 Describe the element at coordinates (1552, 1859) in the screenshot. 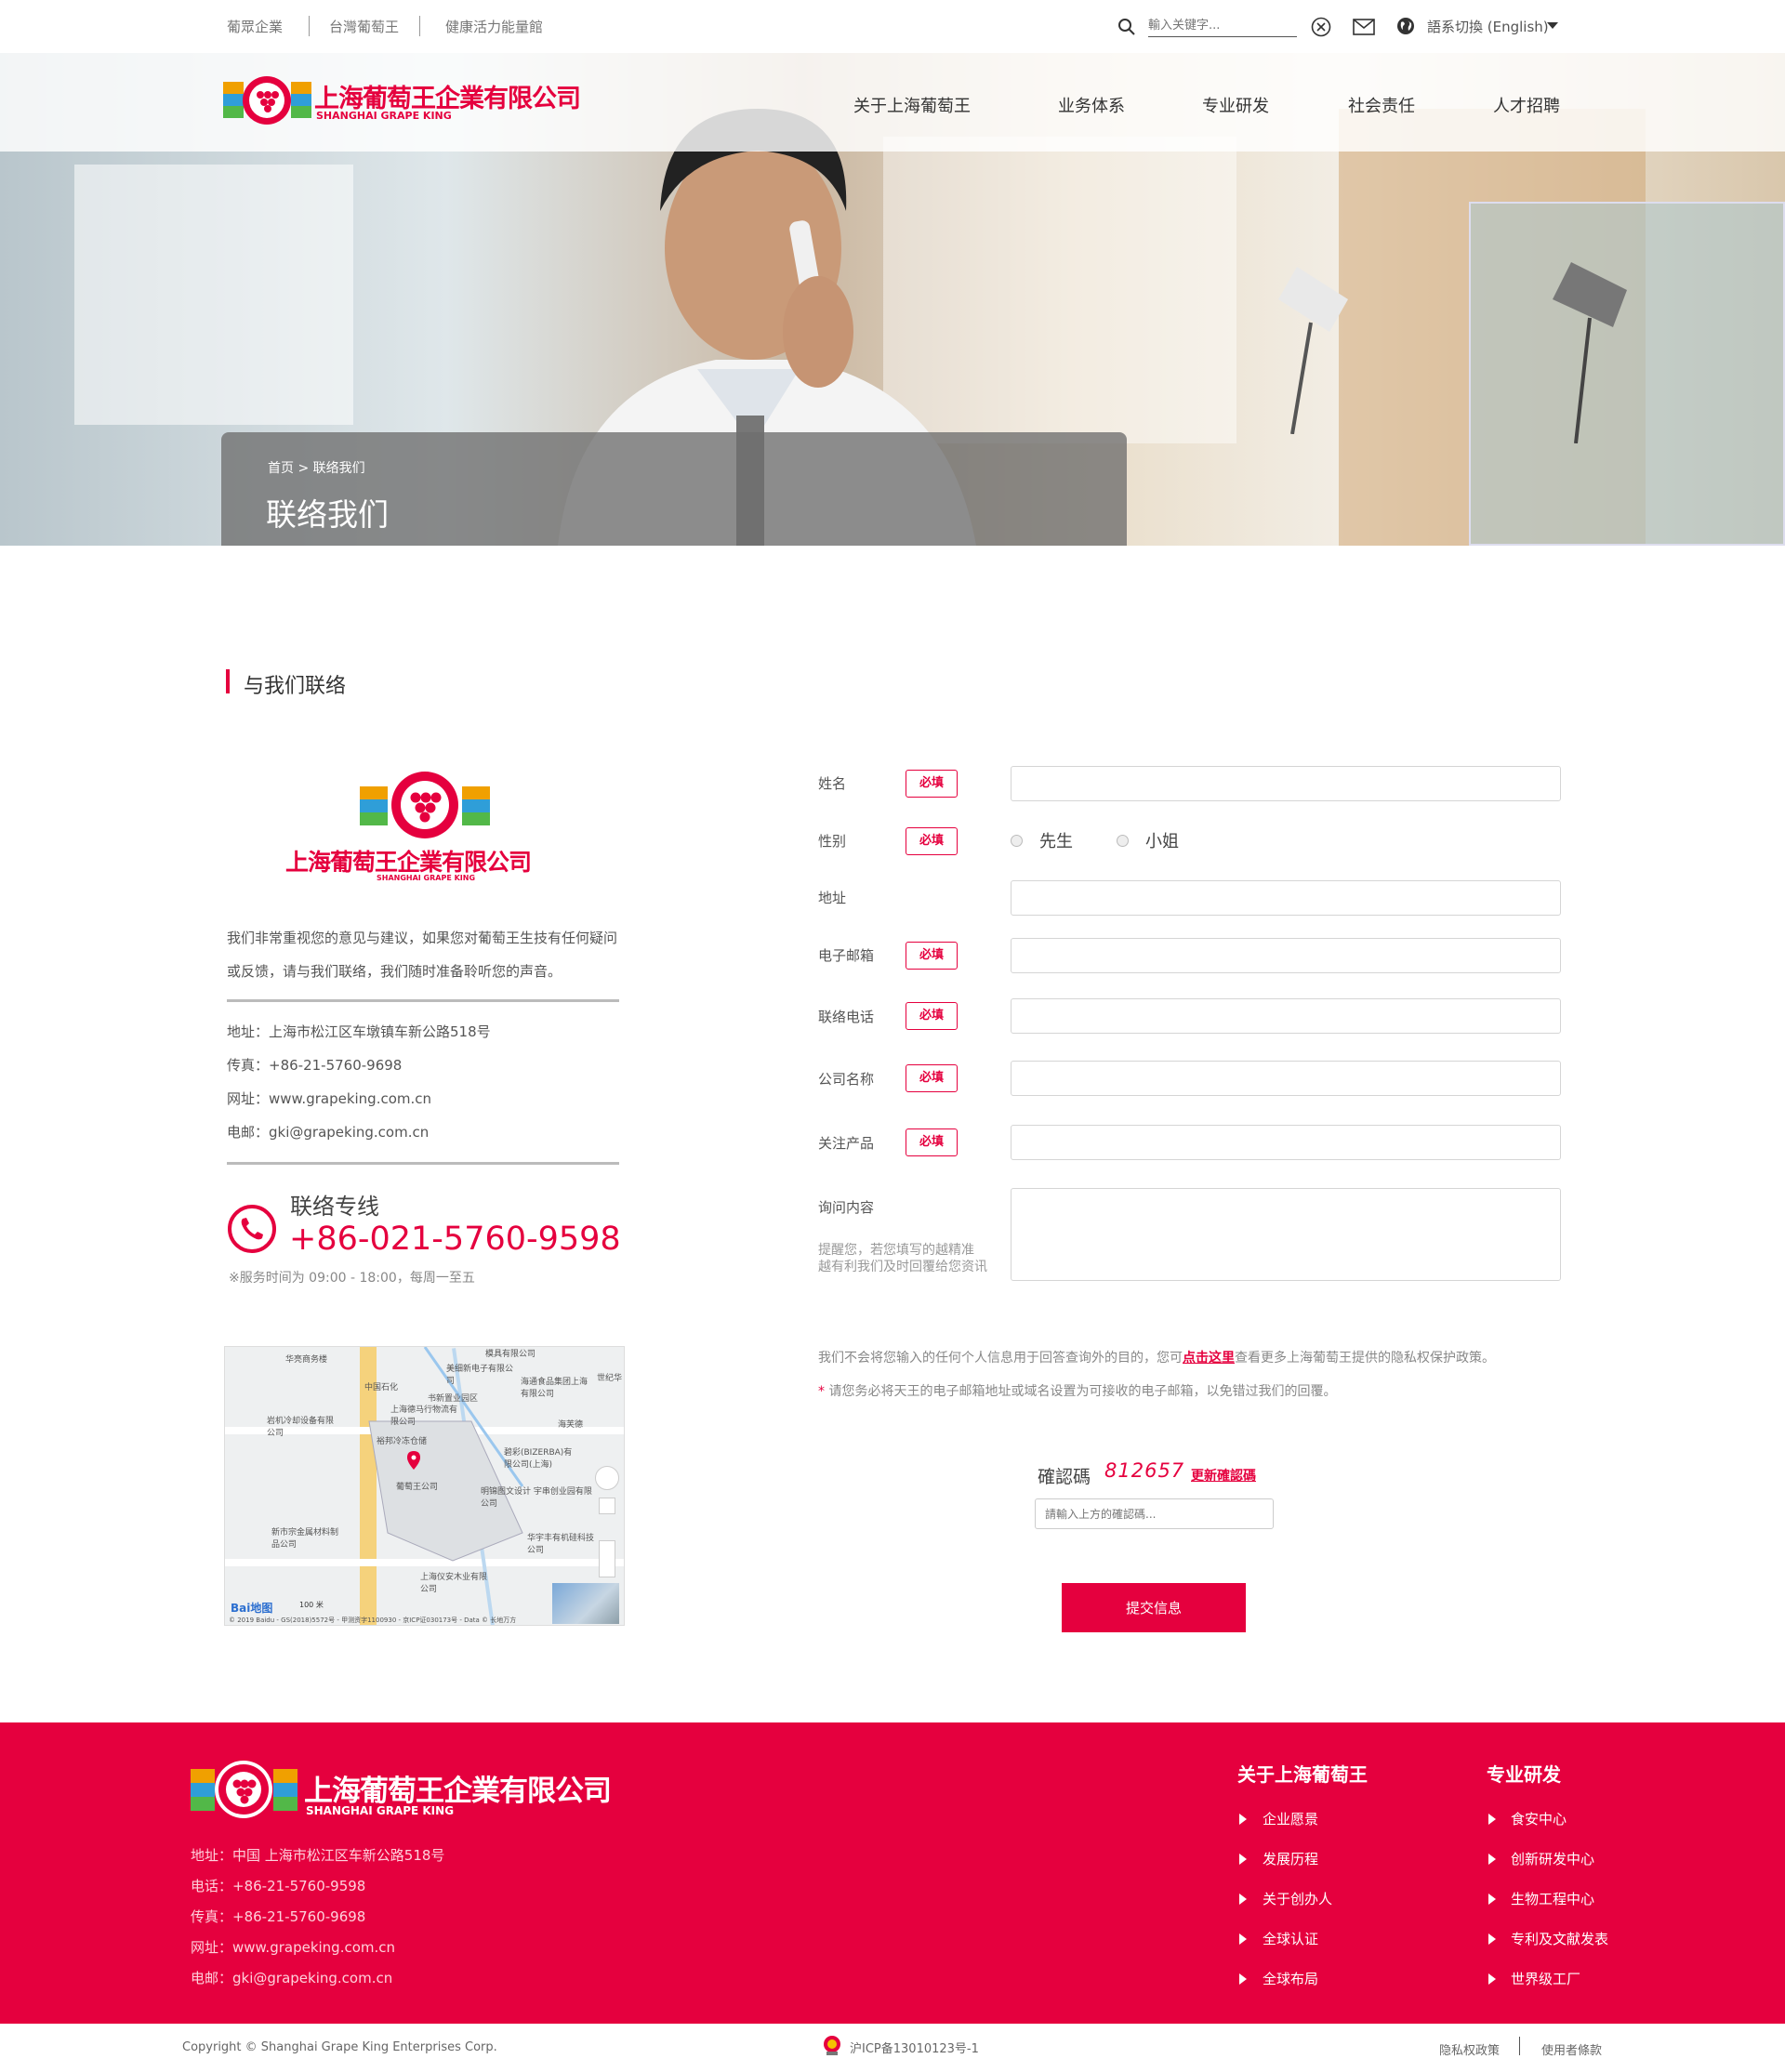

I see `footer-link-innovation: 创新研发中心` at that location.